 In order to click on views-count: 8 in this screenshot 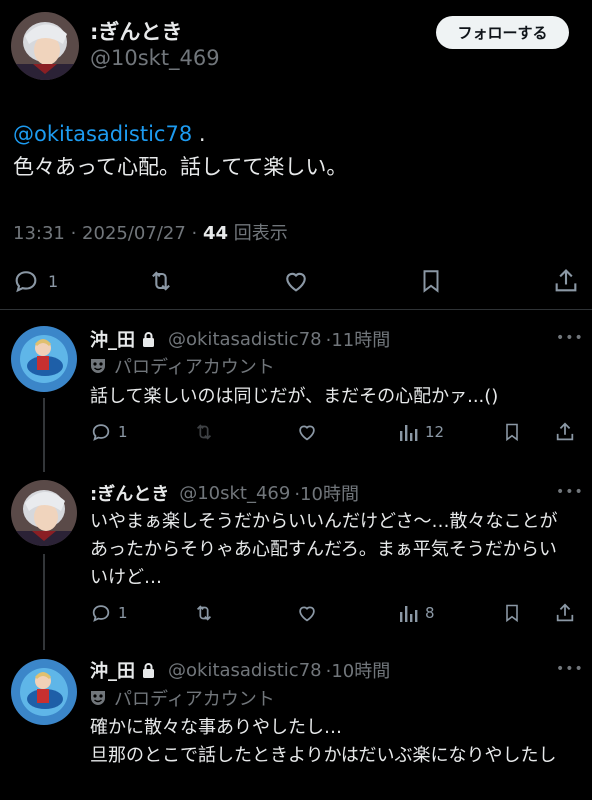, I will do `click(430, 613)`.